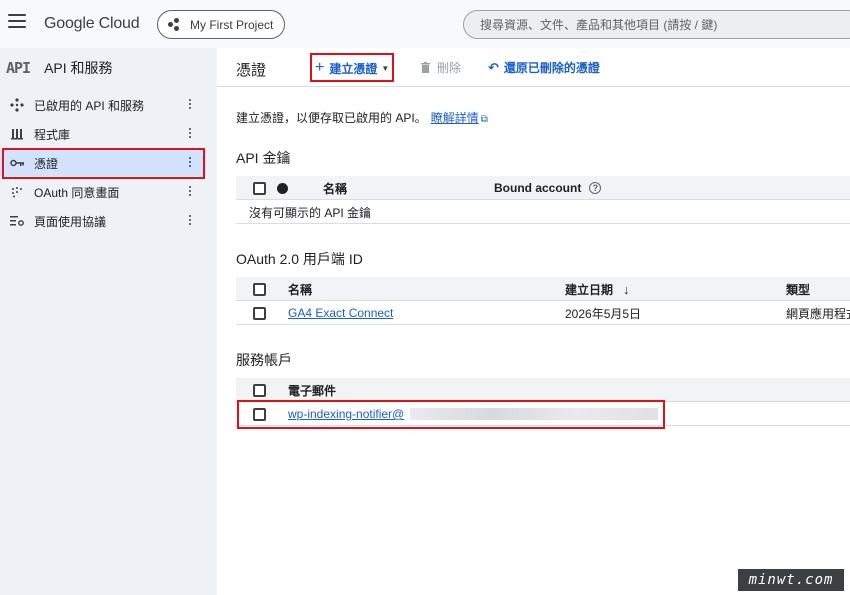  Describe the element at coordinates (175, 24) in the screenshot. I see `project-icon` at that location.